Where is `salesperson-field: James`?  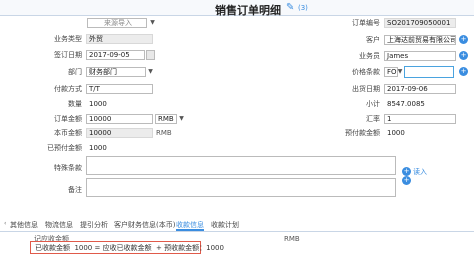
salesperson-field: James is located at coordinates (420, 56).